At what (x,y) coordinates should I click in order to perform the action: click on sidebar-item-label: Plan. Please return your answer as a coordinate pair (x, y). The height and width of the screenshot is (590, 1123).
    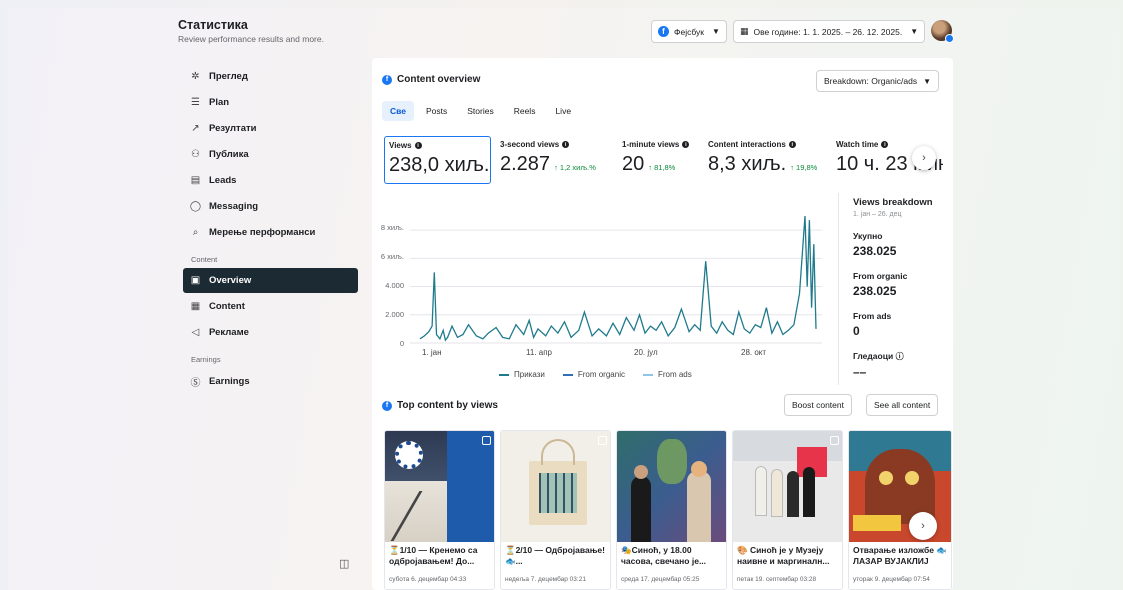
    Looking at the image, I should click on (219, 102).